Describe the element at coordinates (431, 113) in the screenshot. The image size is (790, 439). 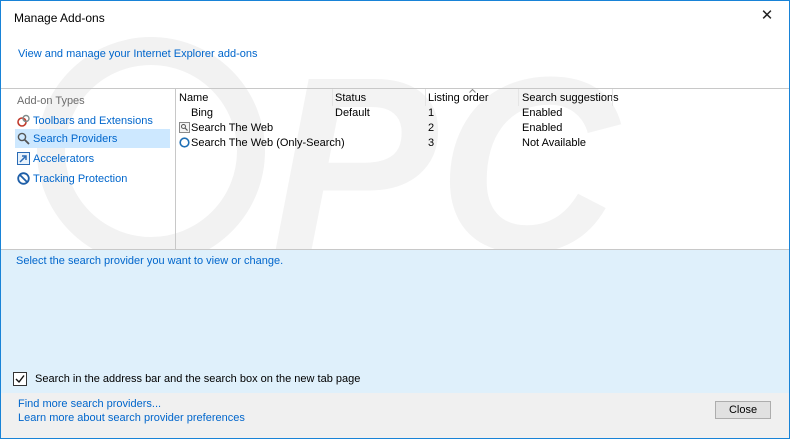
I see `row-order: 1` at that location.